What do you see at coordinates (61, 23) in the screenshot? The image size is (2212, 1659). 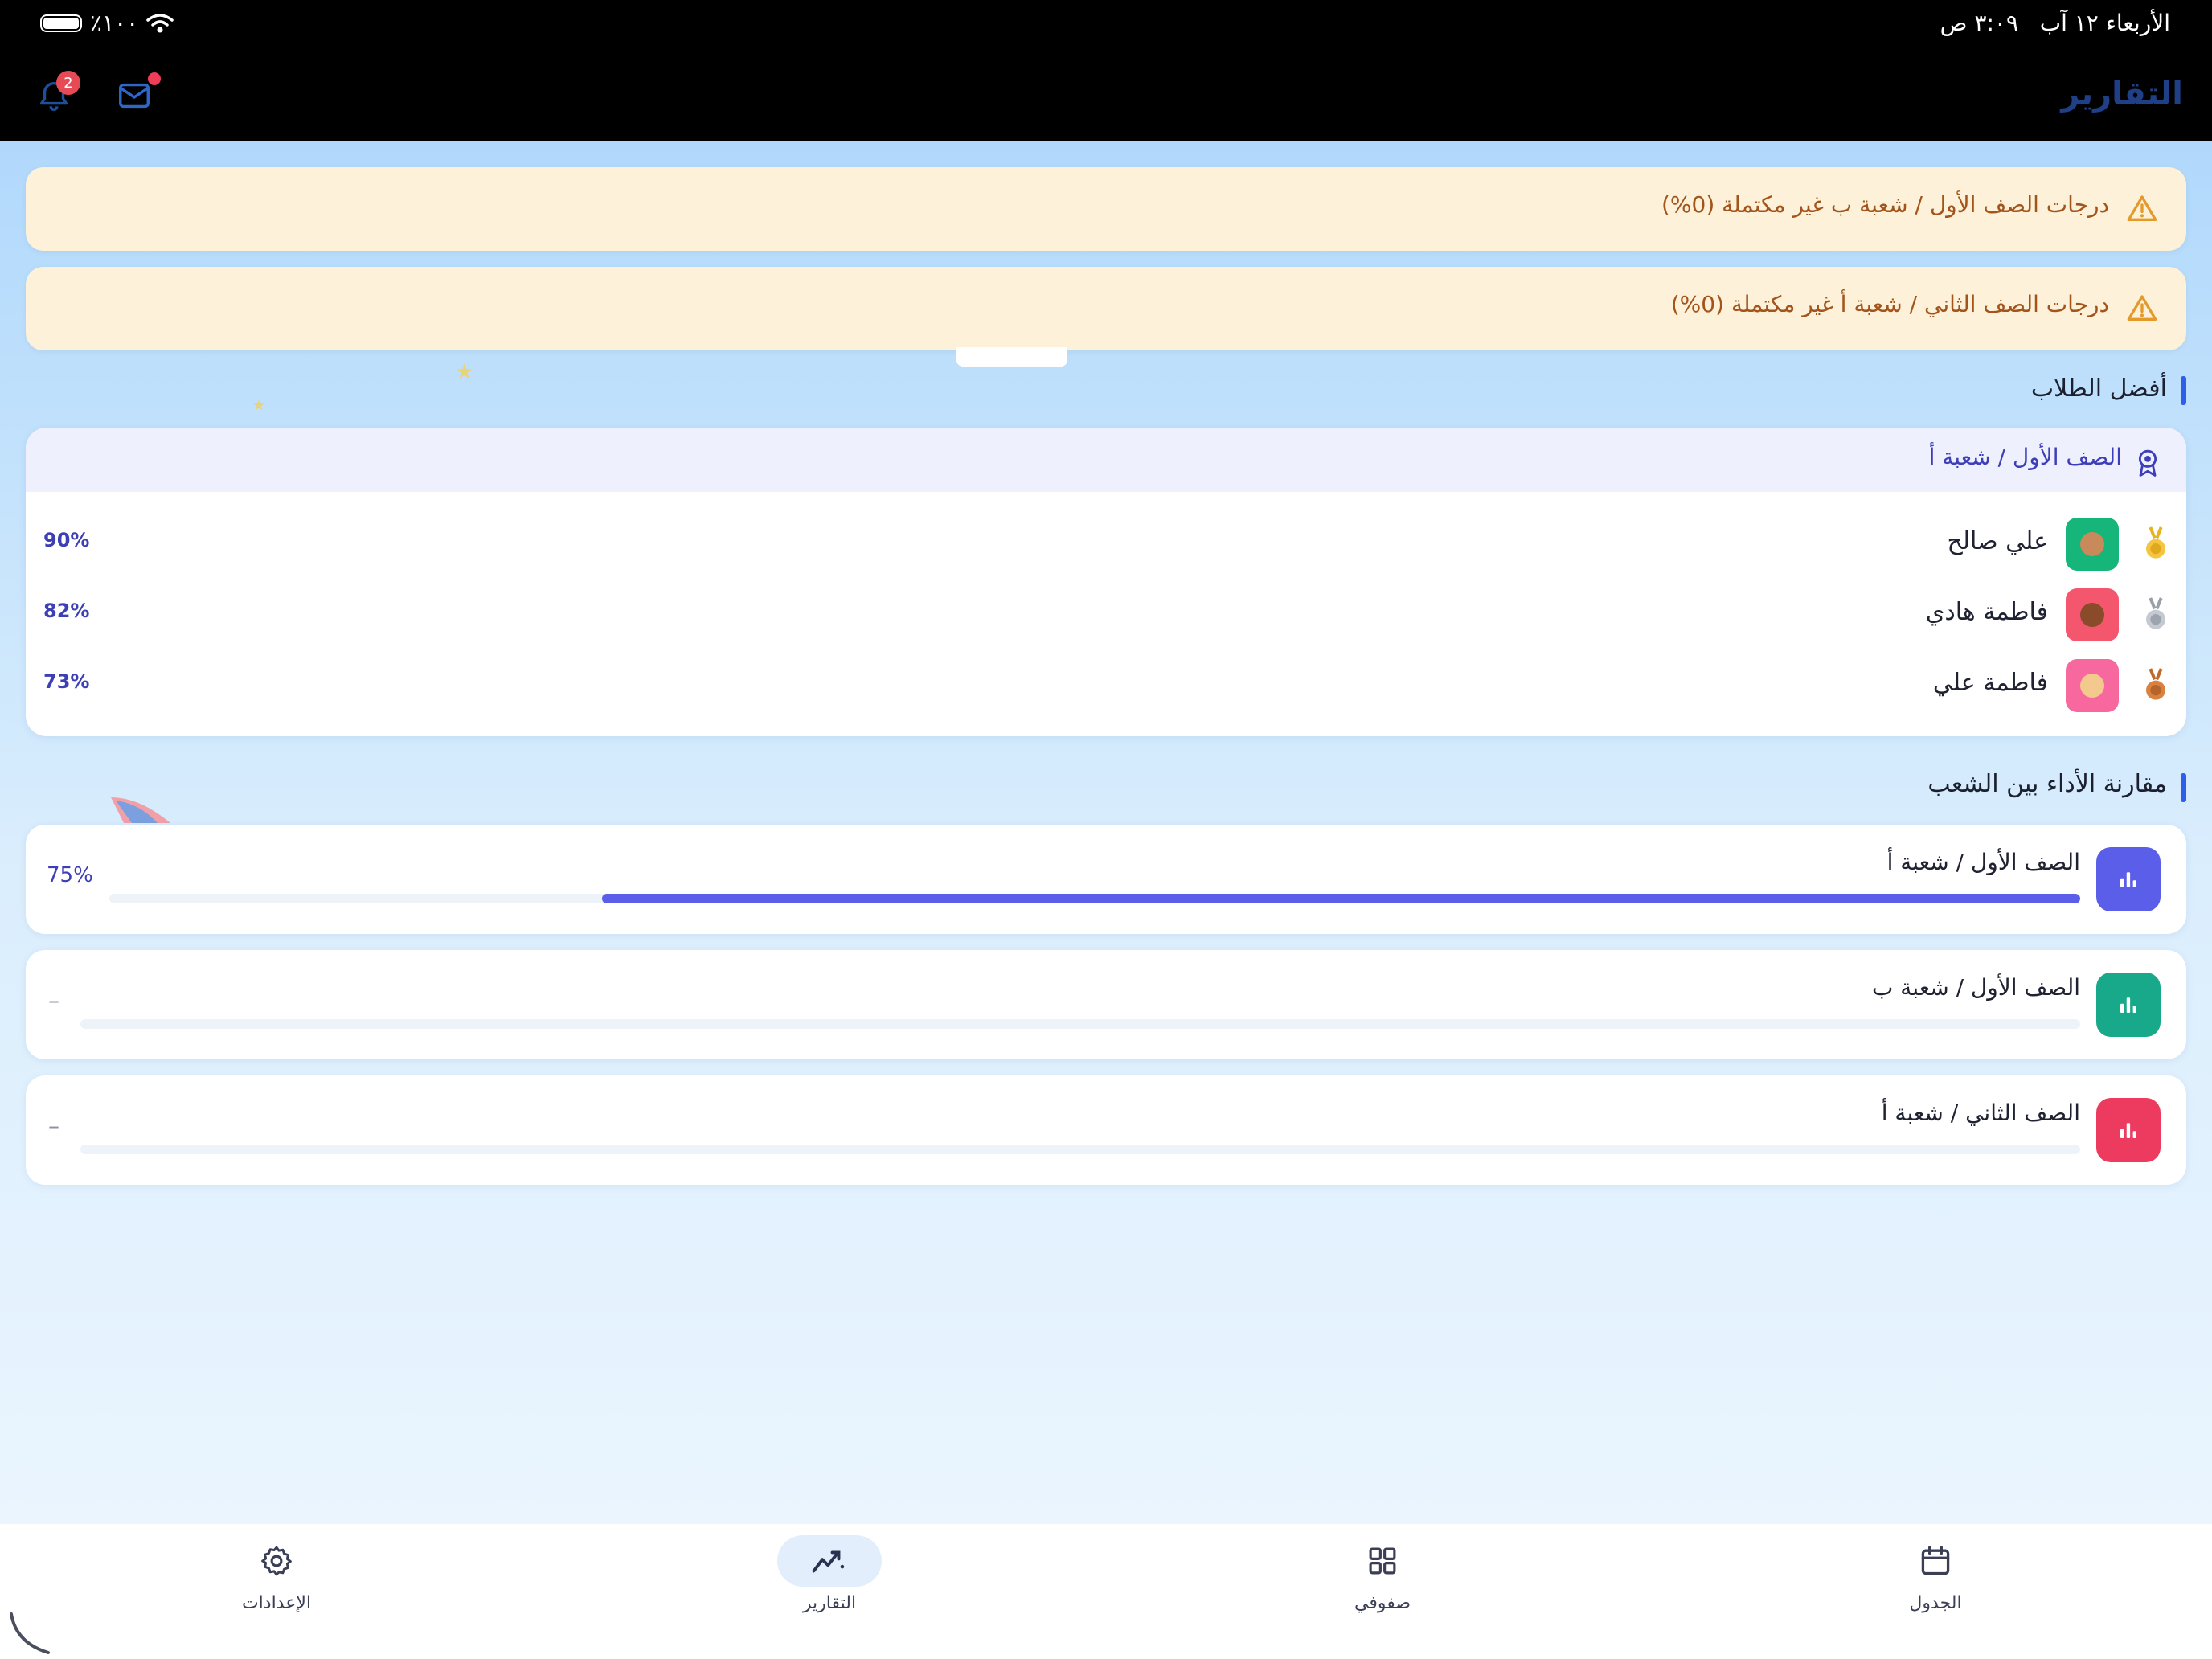 I see `battery-icon` at bounding box center [61, 23].